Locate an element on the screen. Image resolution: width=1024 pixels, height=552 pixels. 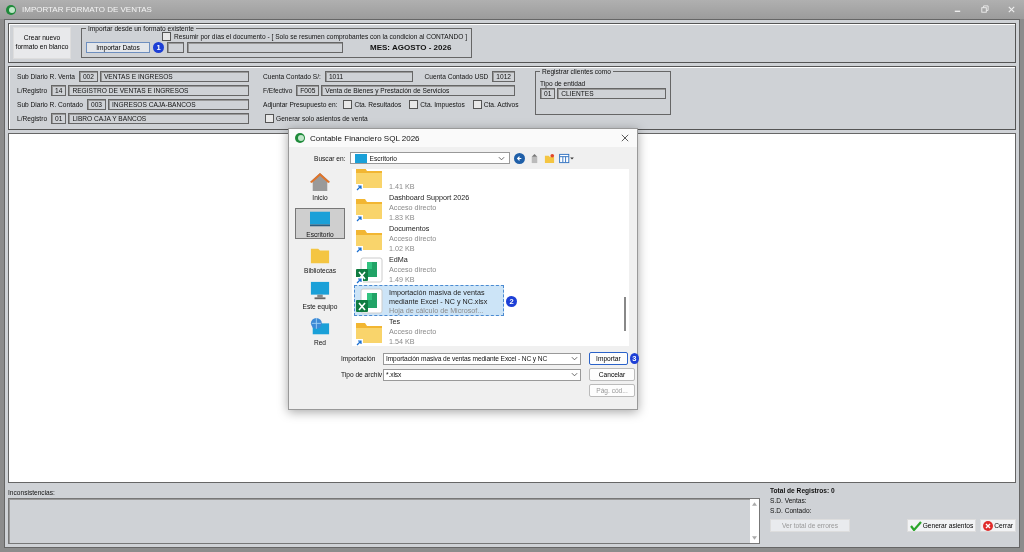
scroll-down-icon is located at coordinates (754, 538).